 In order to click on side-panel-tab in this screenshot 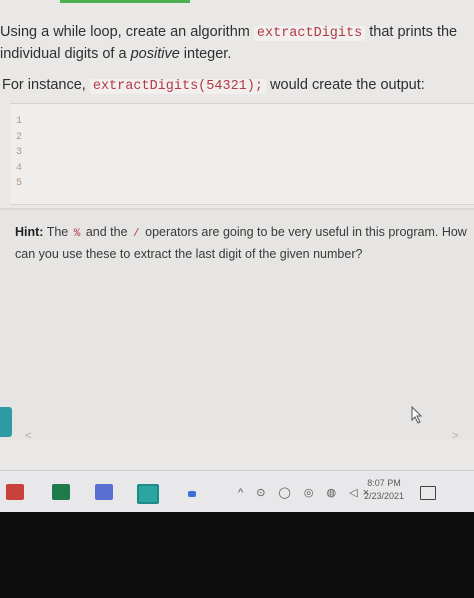, I will do `click(6, 422)`.